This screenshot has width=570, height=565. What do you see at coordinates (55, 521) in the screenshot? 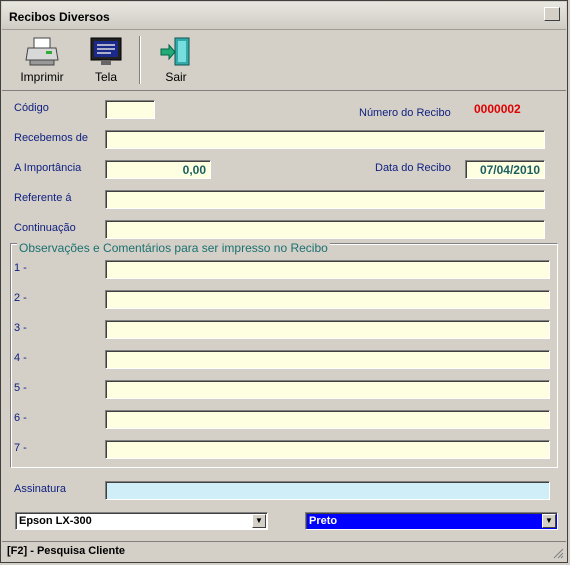
I see `printer-select-value: Epson LX-300` at bounding box center [55, 521].